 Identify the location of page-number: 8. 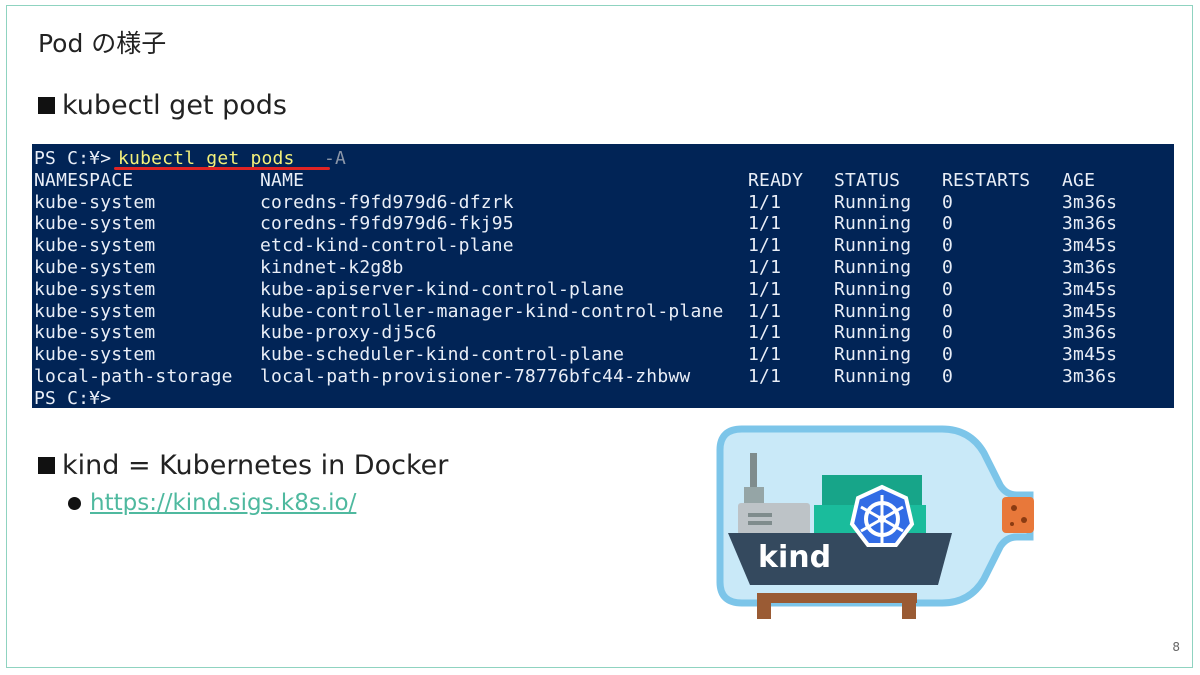
(1176, 647).